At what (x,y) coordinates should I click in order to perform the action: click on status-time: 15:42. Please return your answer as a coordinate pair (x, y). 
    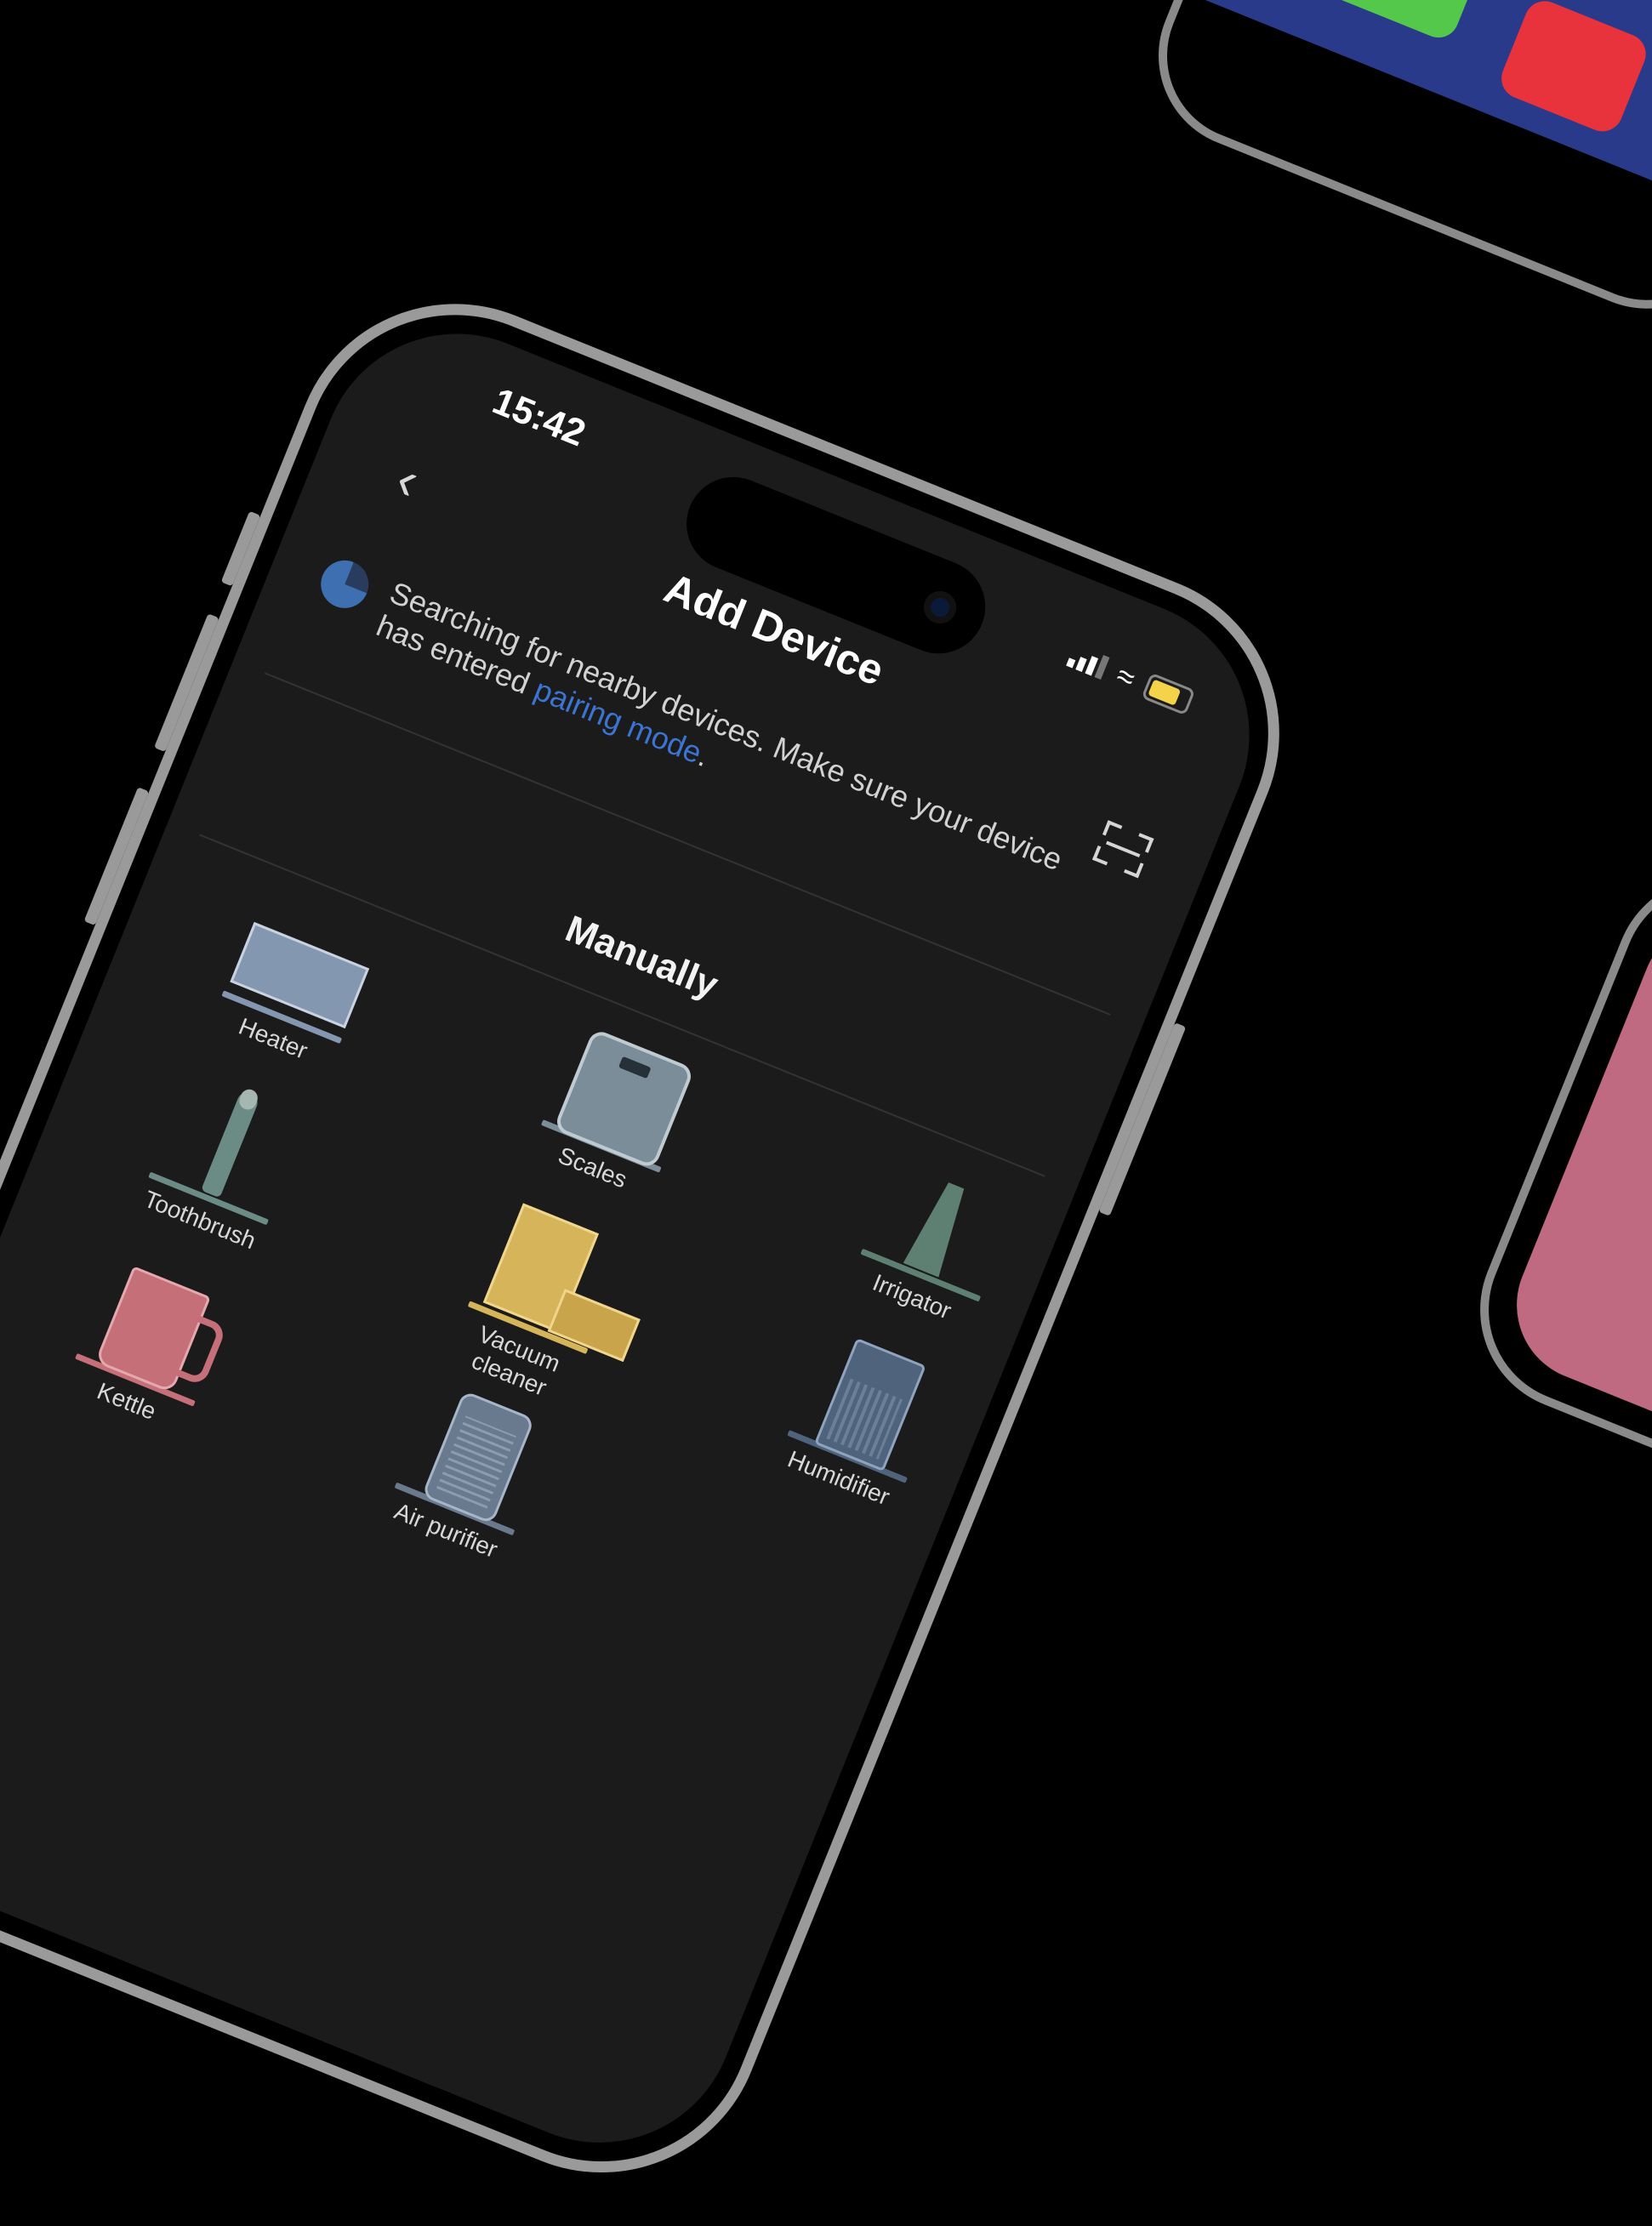
    Looking at the image, I should click on (539, 417).